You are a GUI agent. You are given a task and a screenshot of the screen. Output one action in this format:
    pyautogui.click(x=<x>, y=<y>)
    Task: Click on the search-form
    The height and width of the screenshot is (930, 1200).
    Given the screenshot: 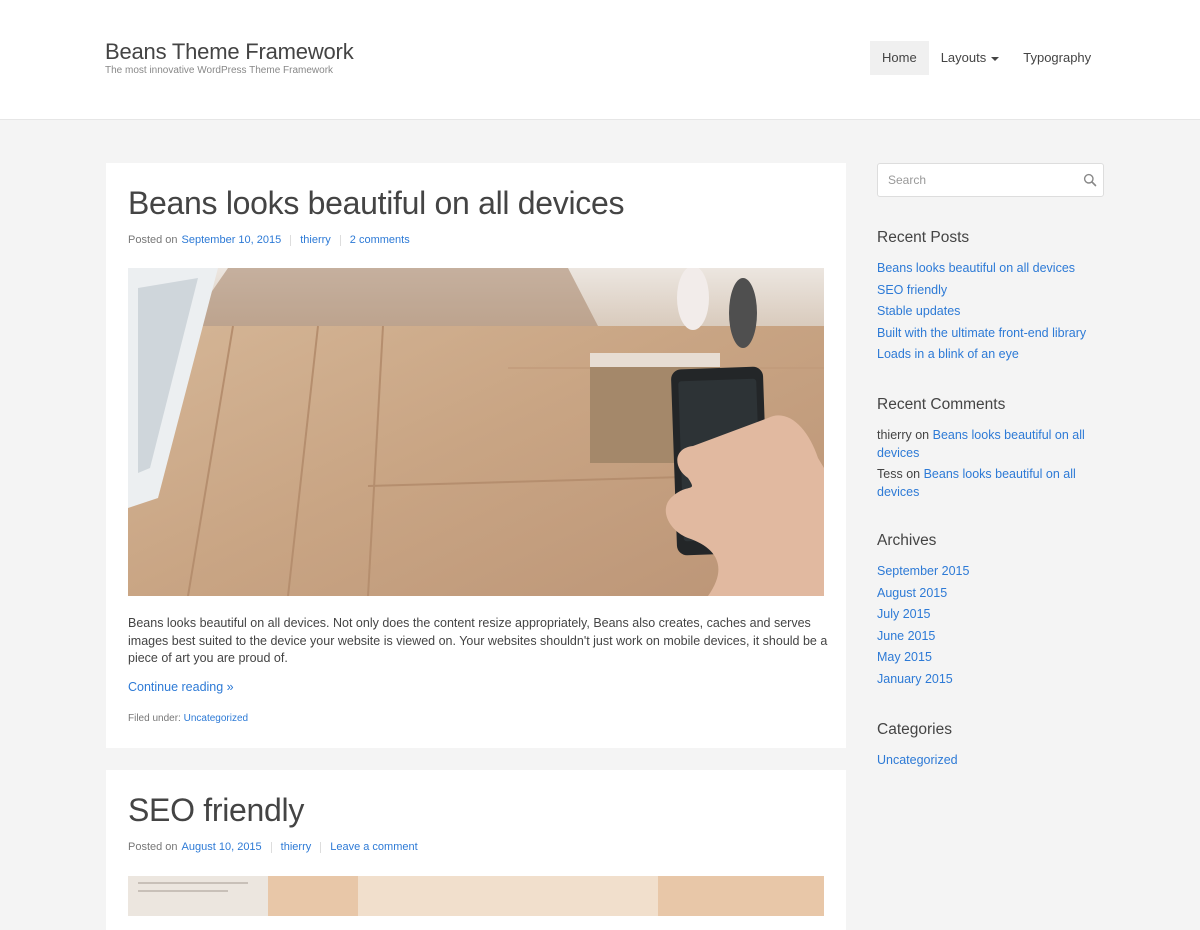 What is the action you would take?
    pyautogui.click(x=990, y=180)
    